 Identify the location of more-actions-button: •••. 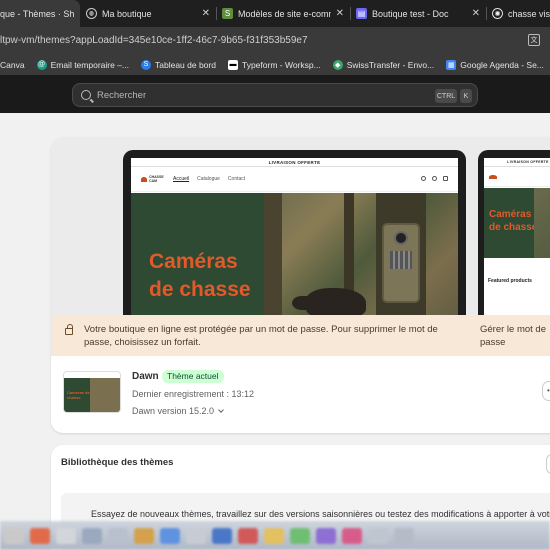
(546, 391).